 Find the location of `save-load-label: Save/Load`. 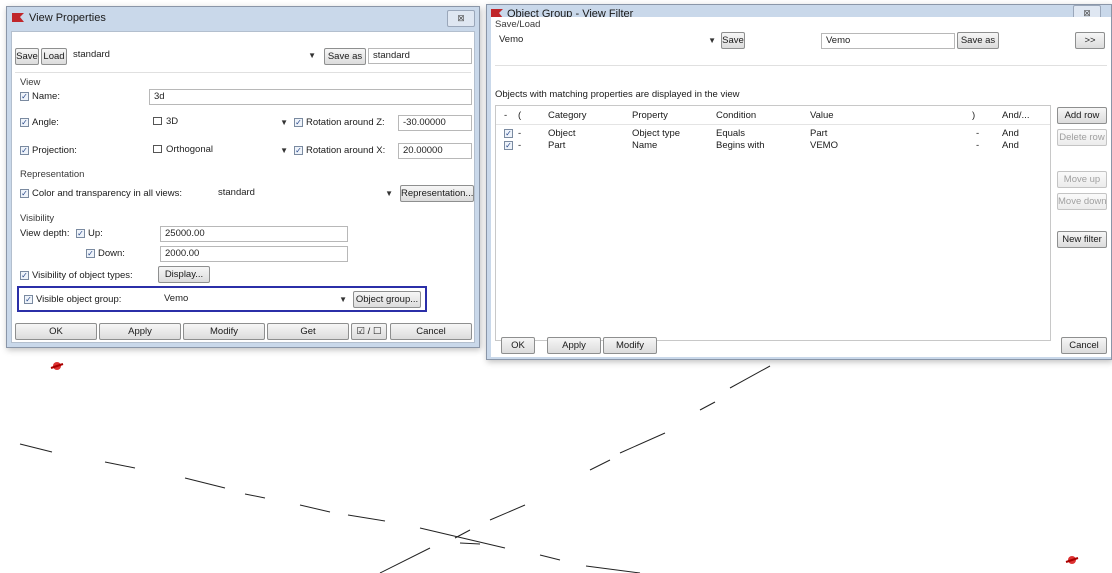

save-load-label: Save/Load is located at coordinates (518, 24).